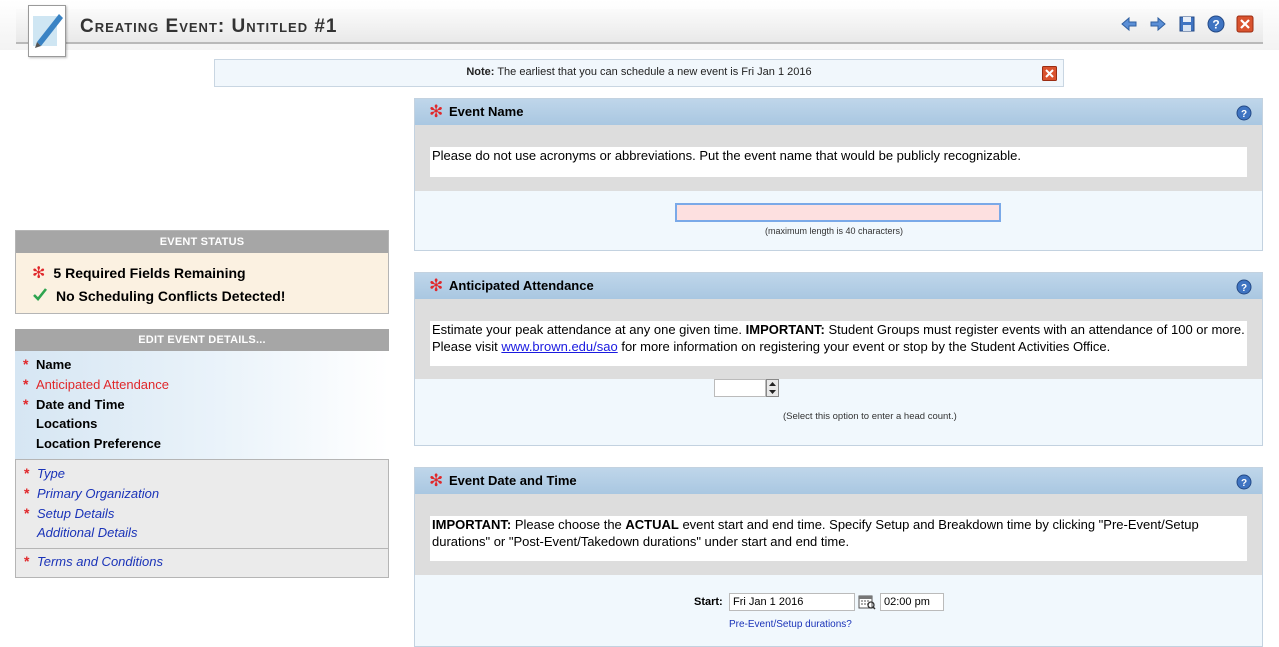 The image size is (1279, 647). What do you see at coordinates (867, 602) in the screenshot?
I see `calendar-icon` at bounding box center [867, 602].